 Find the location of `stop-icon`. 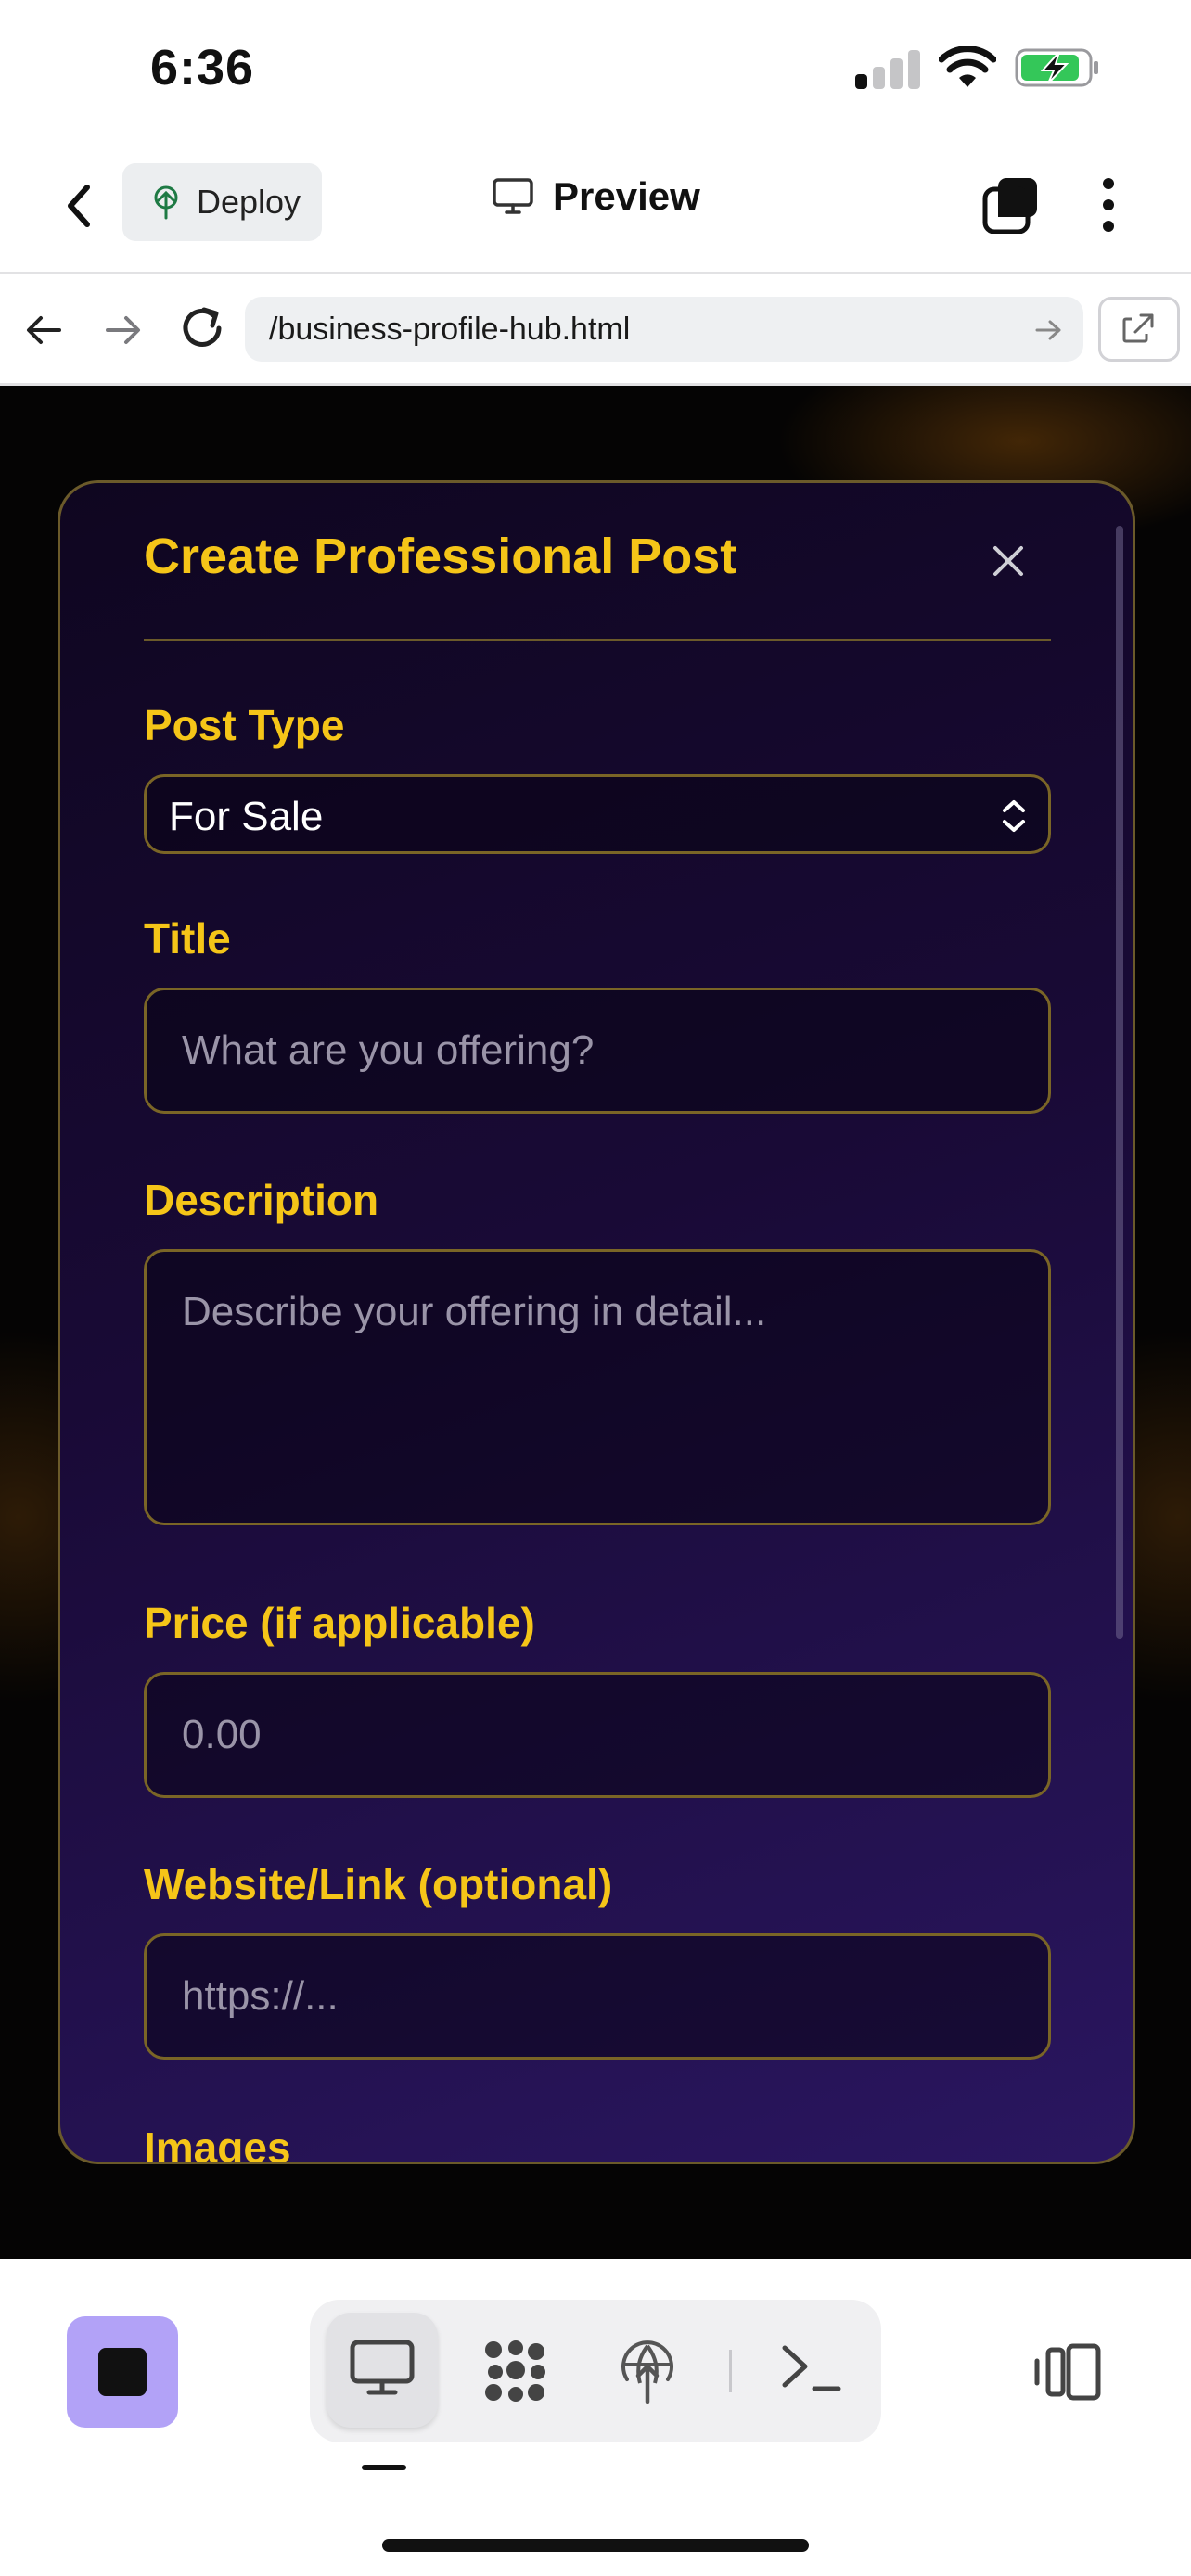

stop-icon is located at coordinates (122, 2372).